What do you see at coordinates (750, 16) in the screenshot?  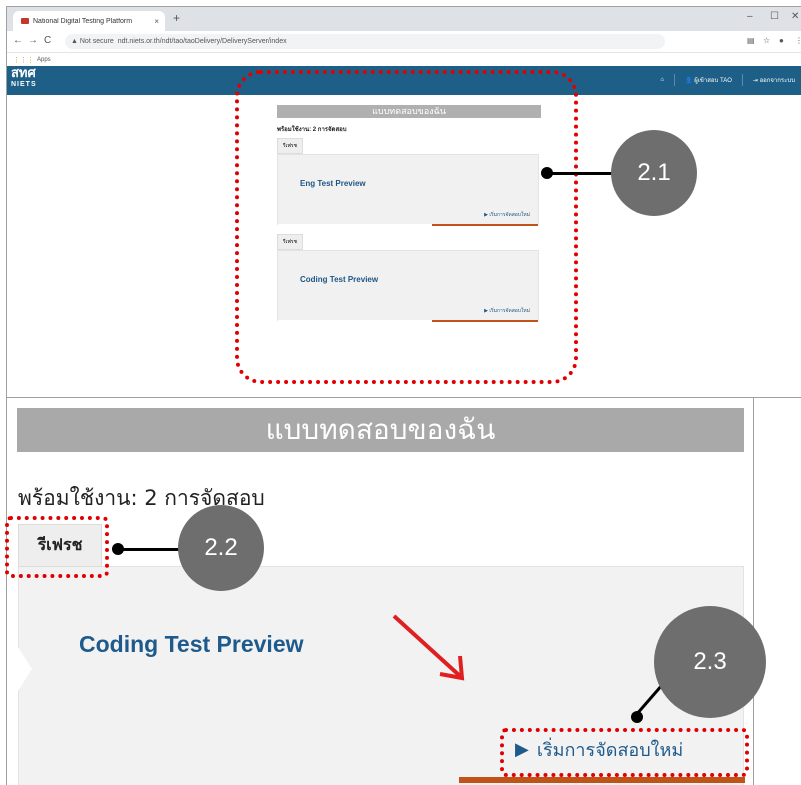 I see `minimize-button: –` at bounding box center [750, 16].